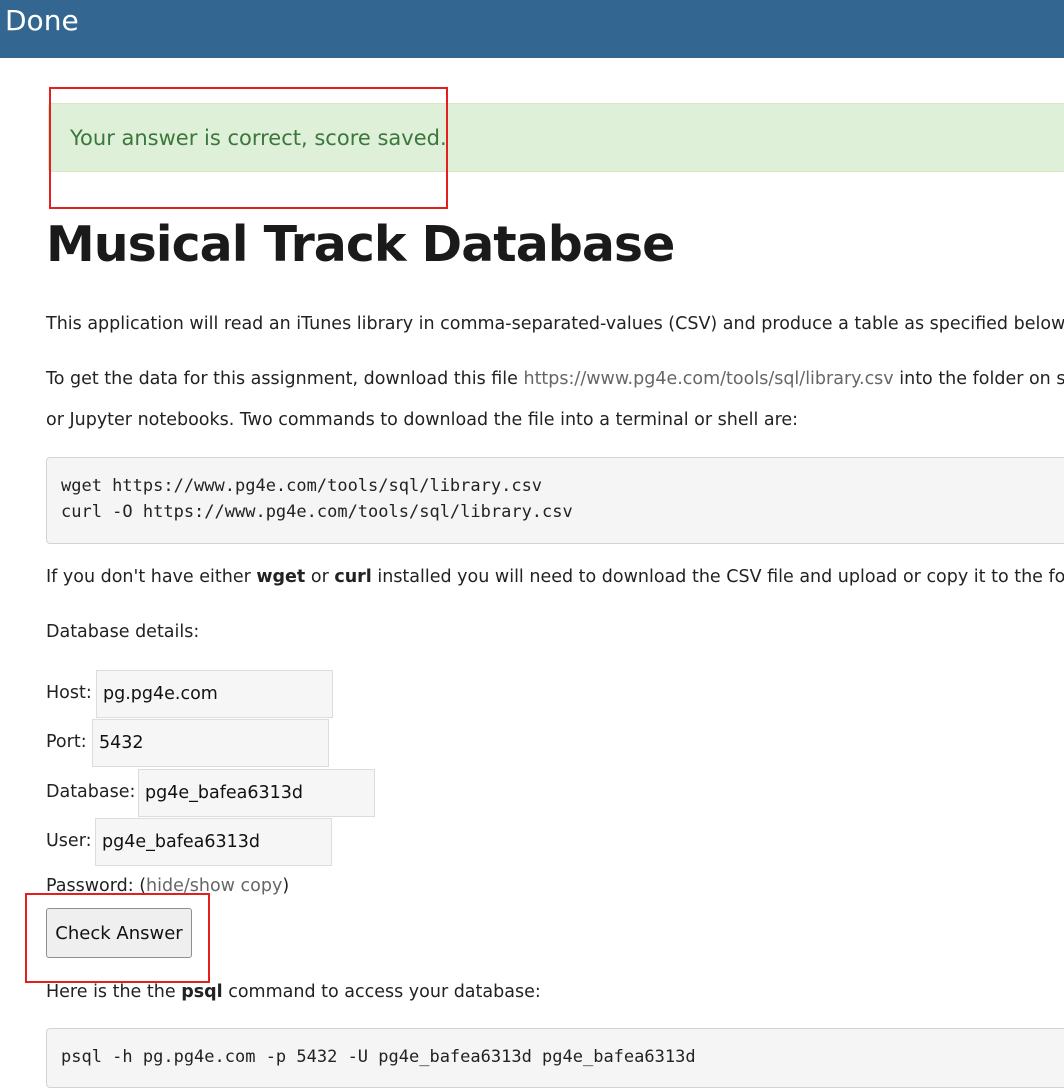 This screenshot has height=1092, width=1064. I want to click on user-field, so click(213, 842).